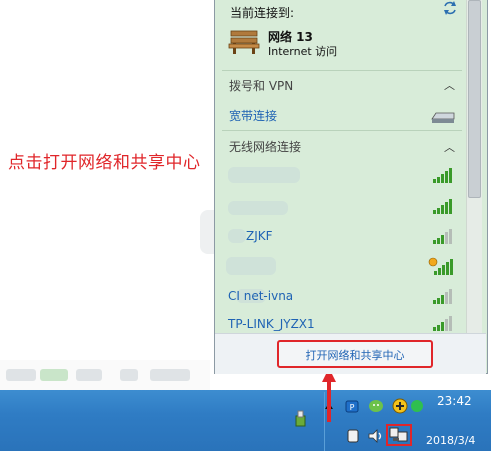 The height and width of the screenshot is (451, 491). I want to click on refresh-icon, so click(450, 8).